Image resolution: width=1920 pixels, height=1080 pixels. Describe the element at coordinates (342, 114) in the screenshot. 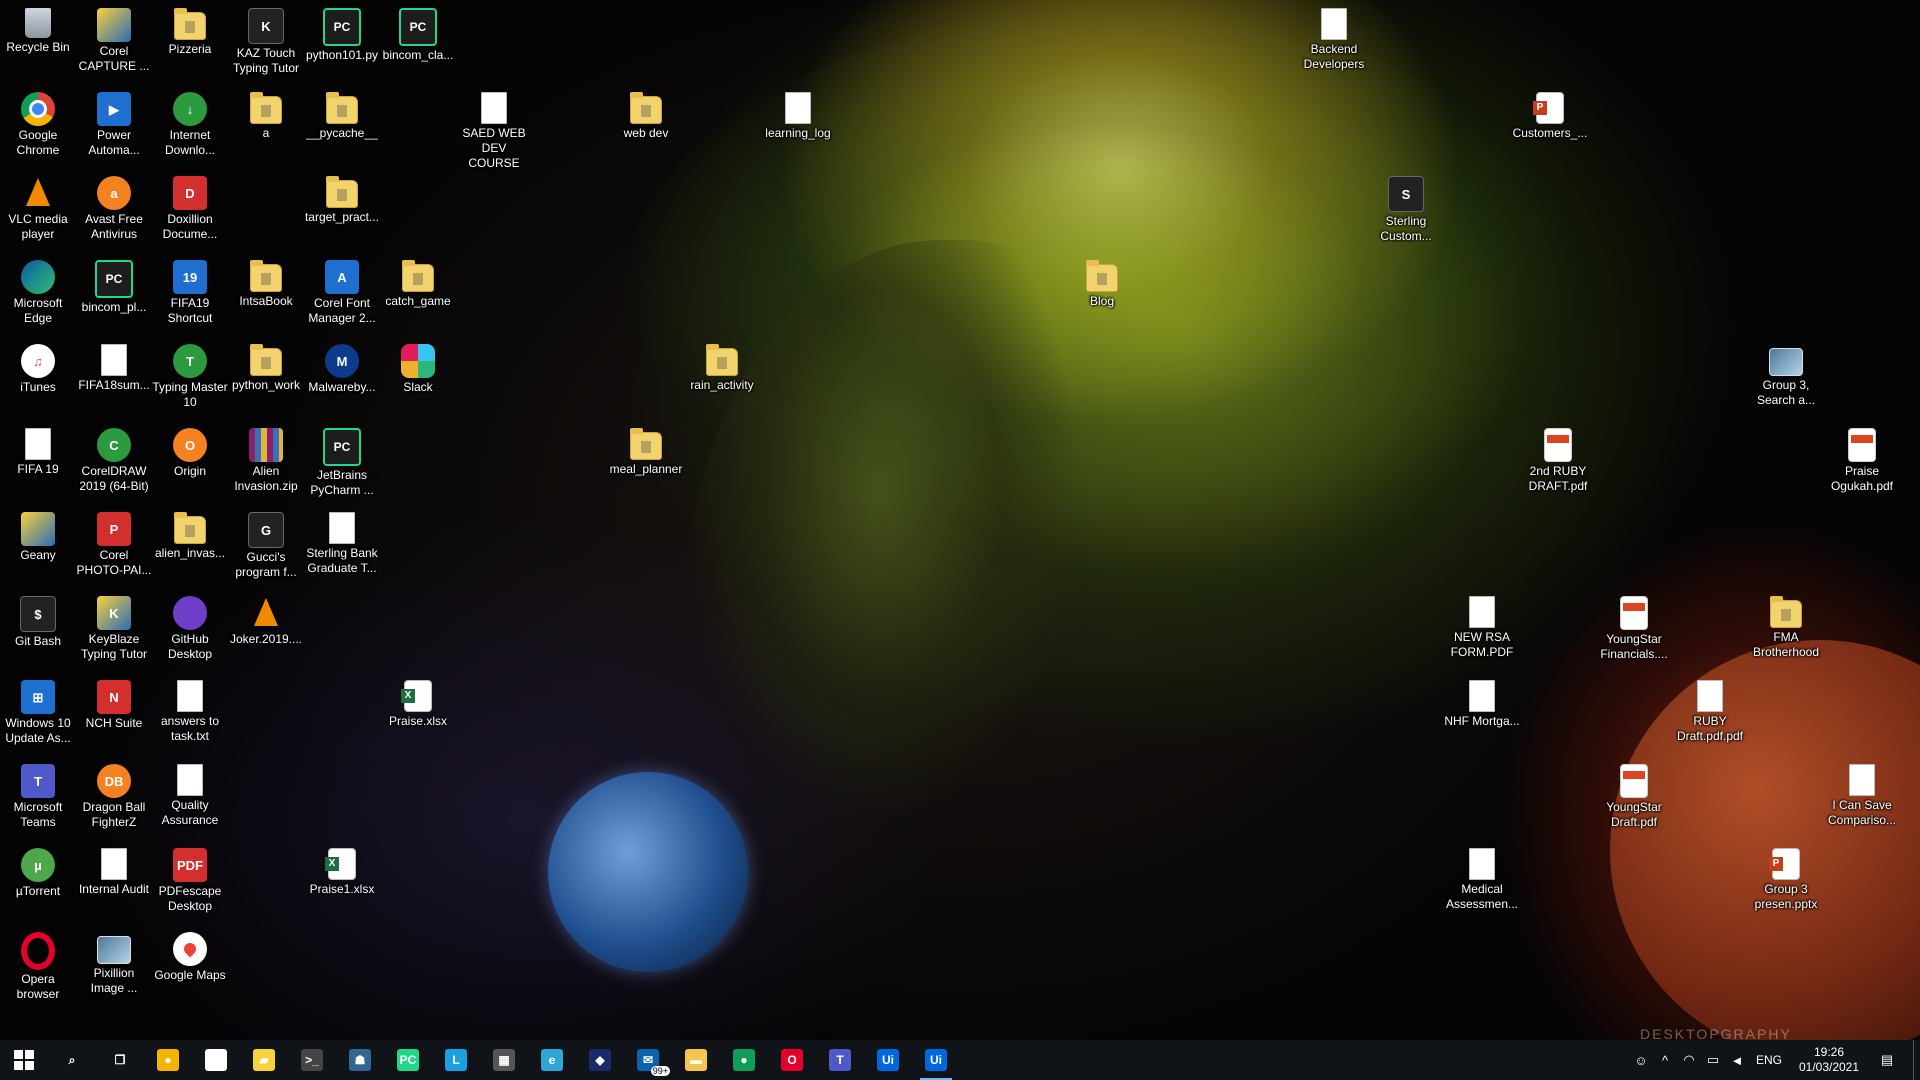

I see `desktop-icon: __pycache__` at that location.